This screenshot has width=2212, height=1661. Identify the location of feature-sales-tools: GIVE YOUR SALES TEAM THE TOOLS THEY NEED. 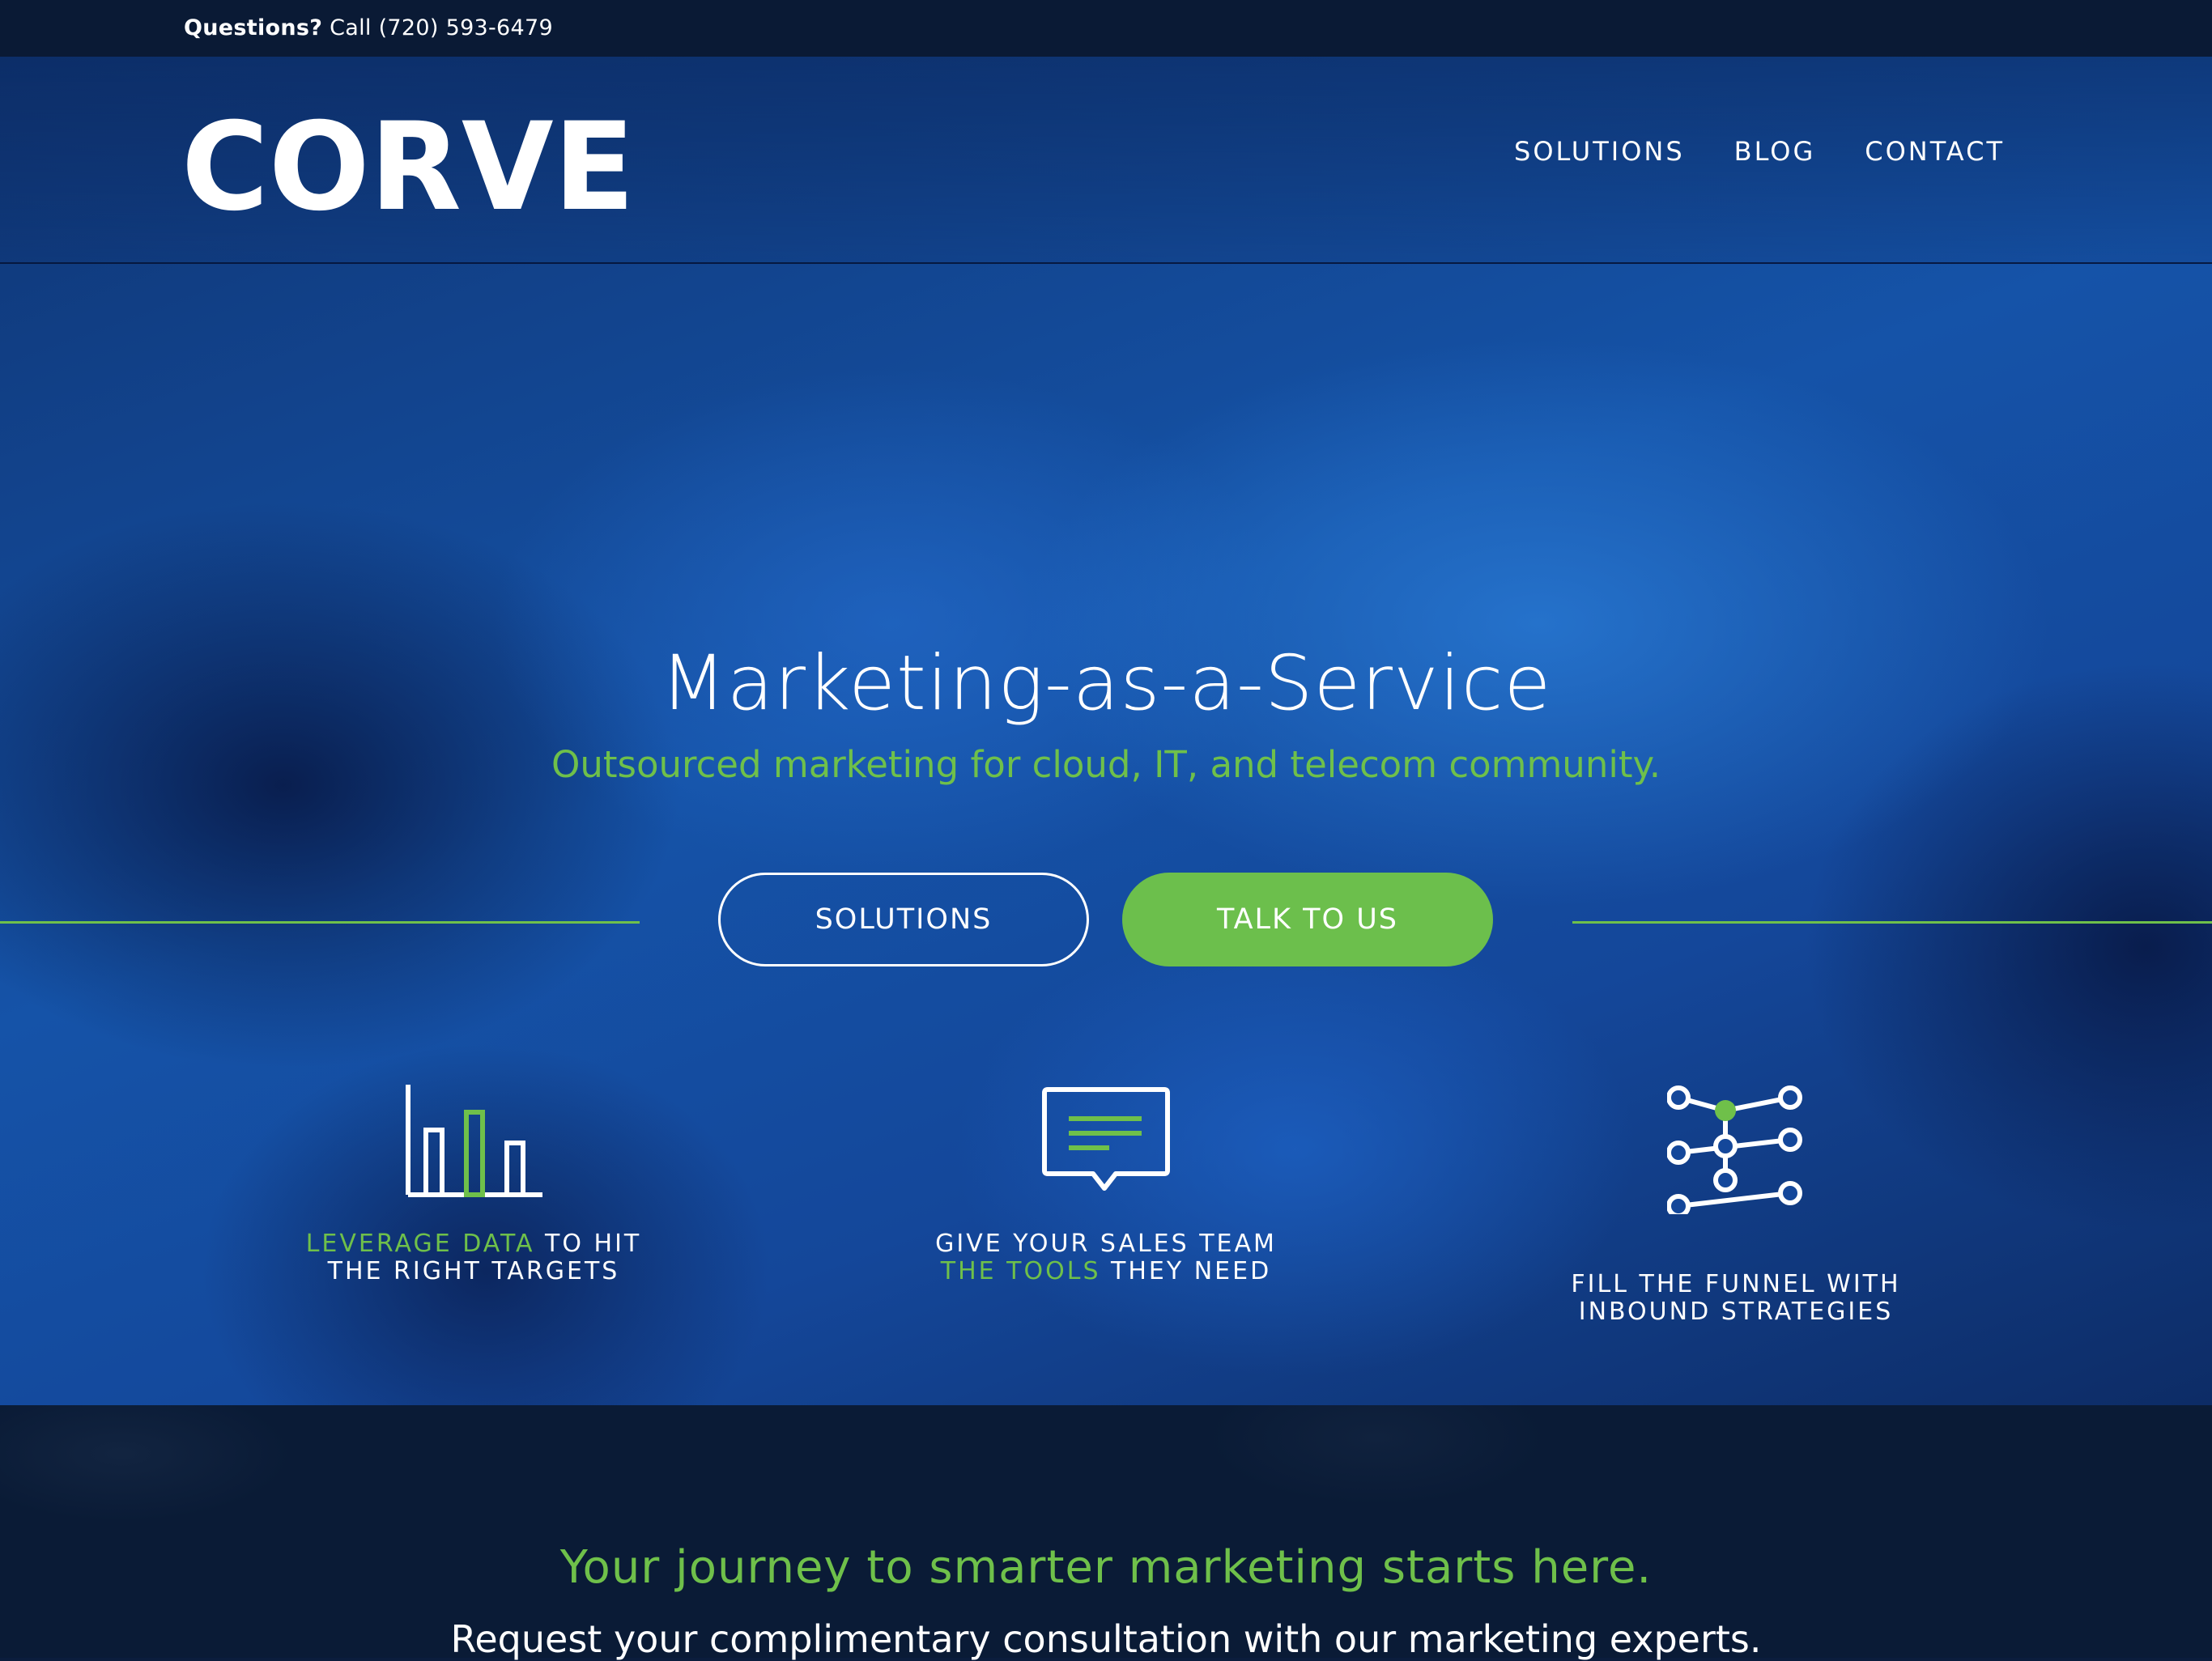
(1106, 1185).